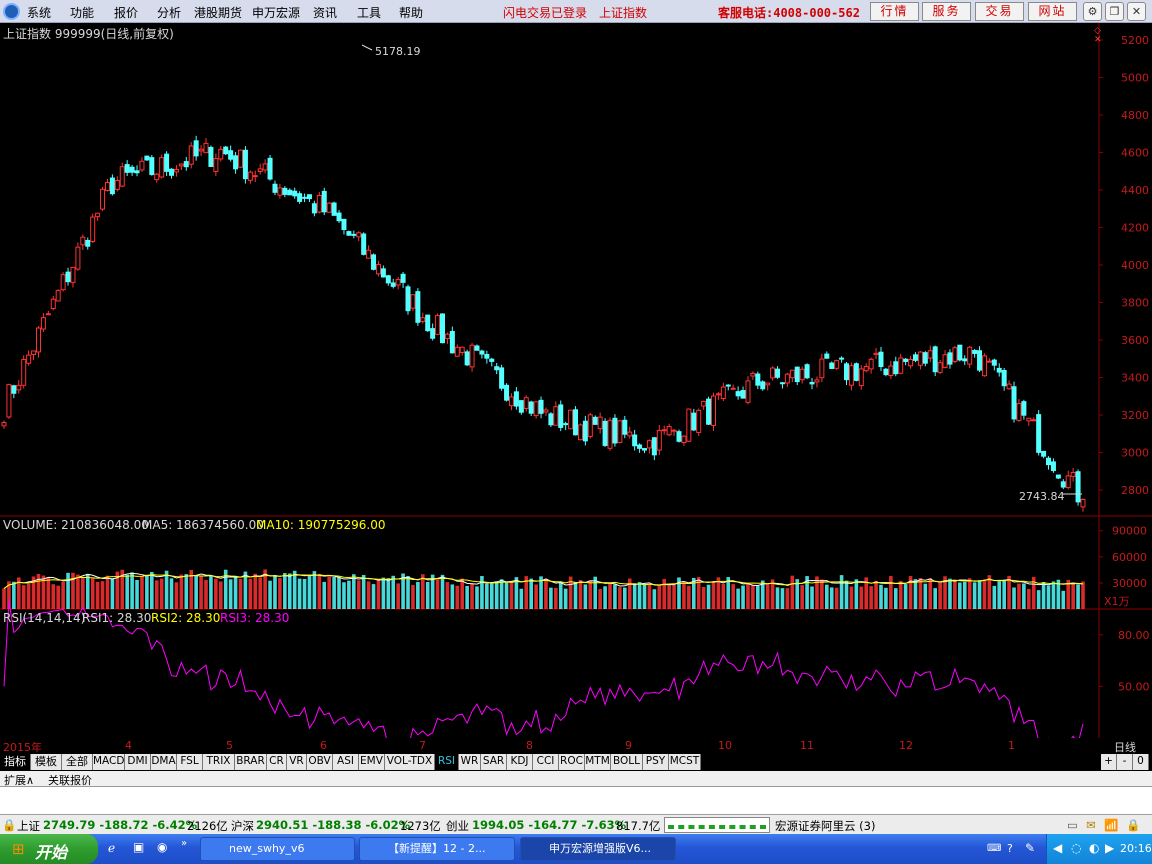 This screenshot has width=1152, height=864. Describe the element at coordinates (685, 762) in the screenshot. I see `tab-mcst: MCST` at that location.